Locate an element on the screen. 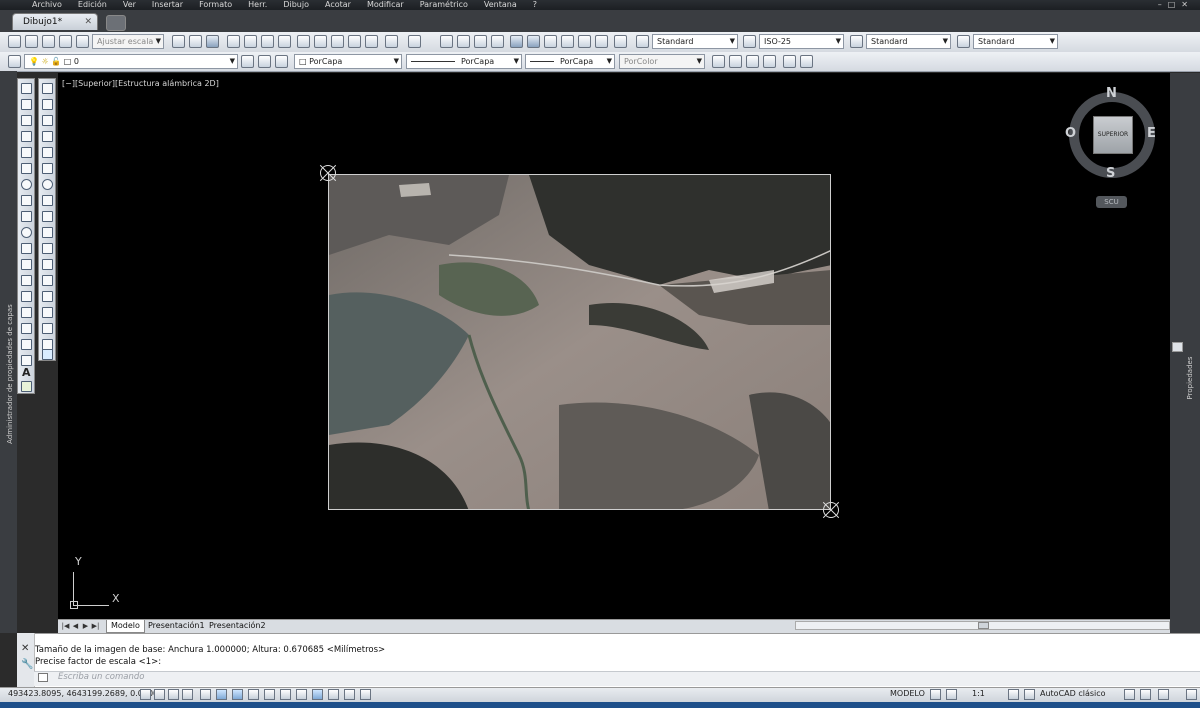 The width and height of the screenshot is (1200, 708). layer-previous-icon is located at coordinates (264, 61).